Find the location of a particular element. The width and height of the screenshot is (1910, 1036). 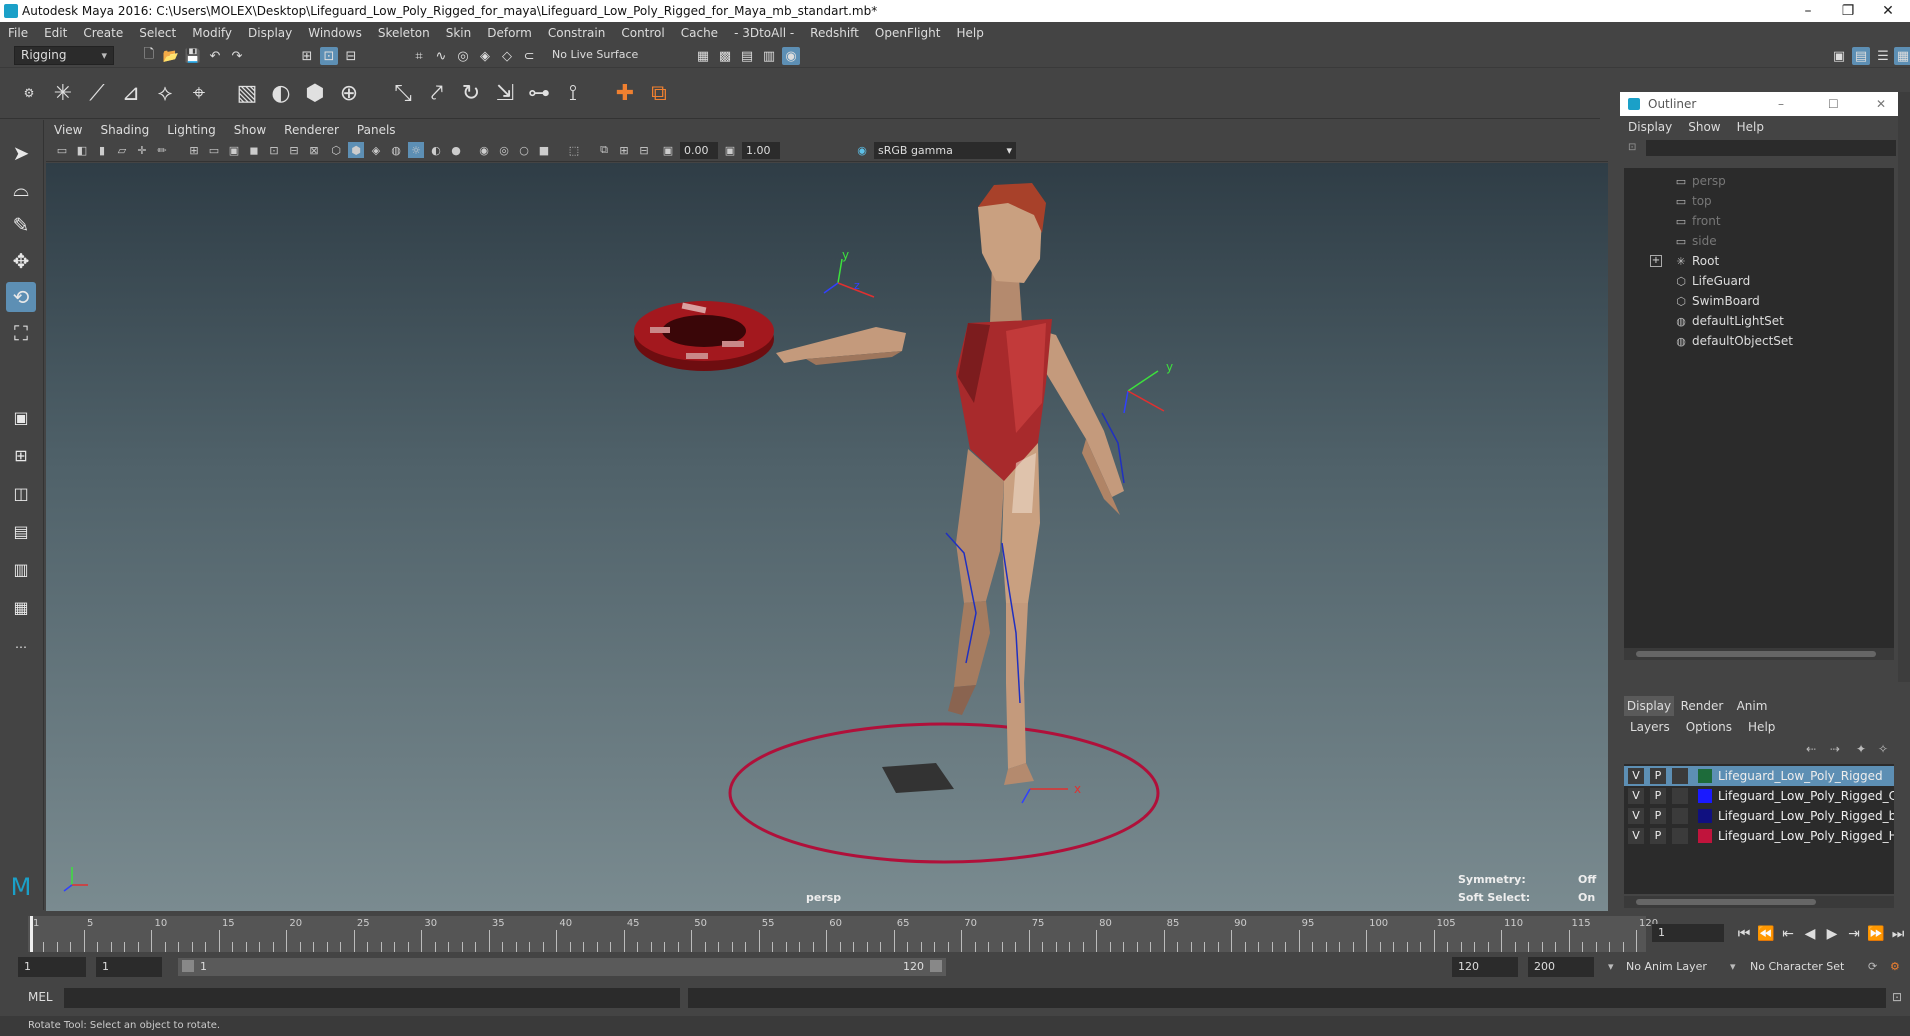

move-layer-up-icon: ⇠ is located at coordinates (1811, 749).